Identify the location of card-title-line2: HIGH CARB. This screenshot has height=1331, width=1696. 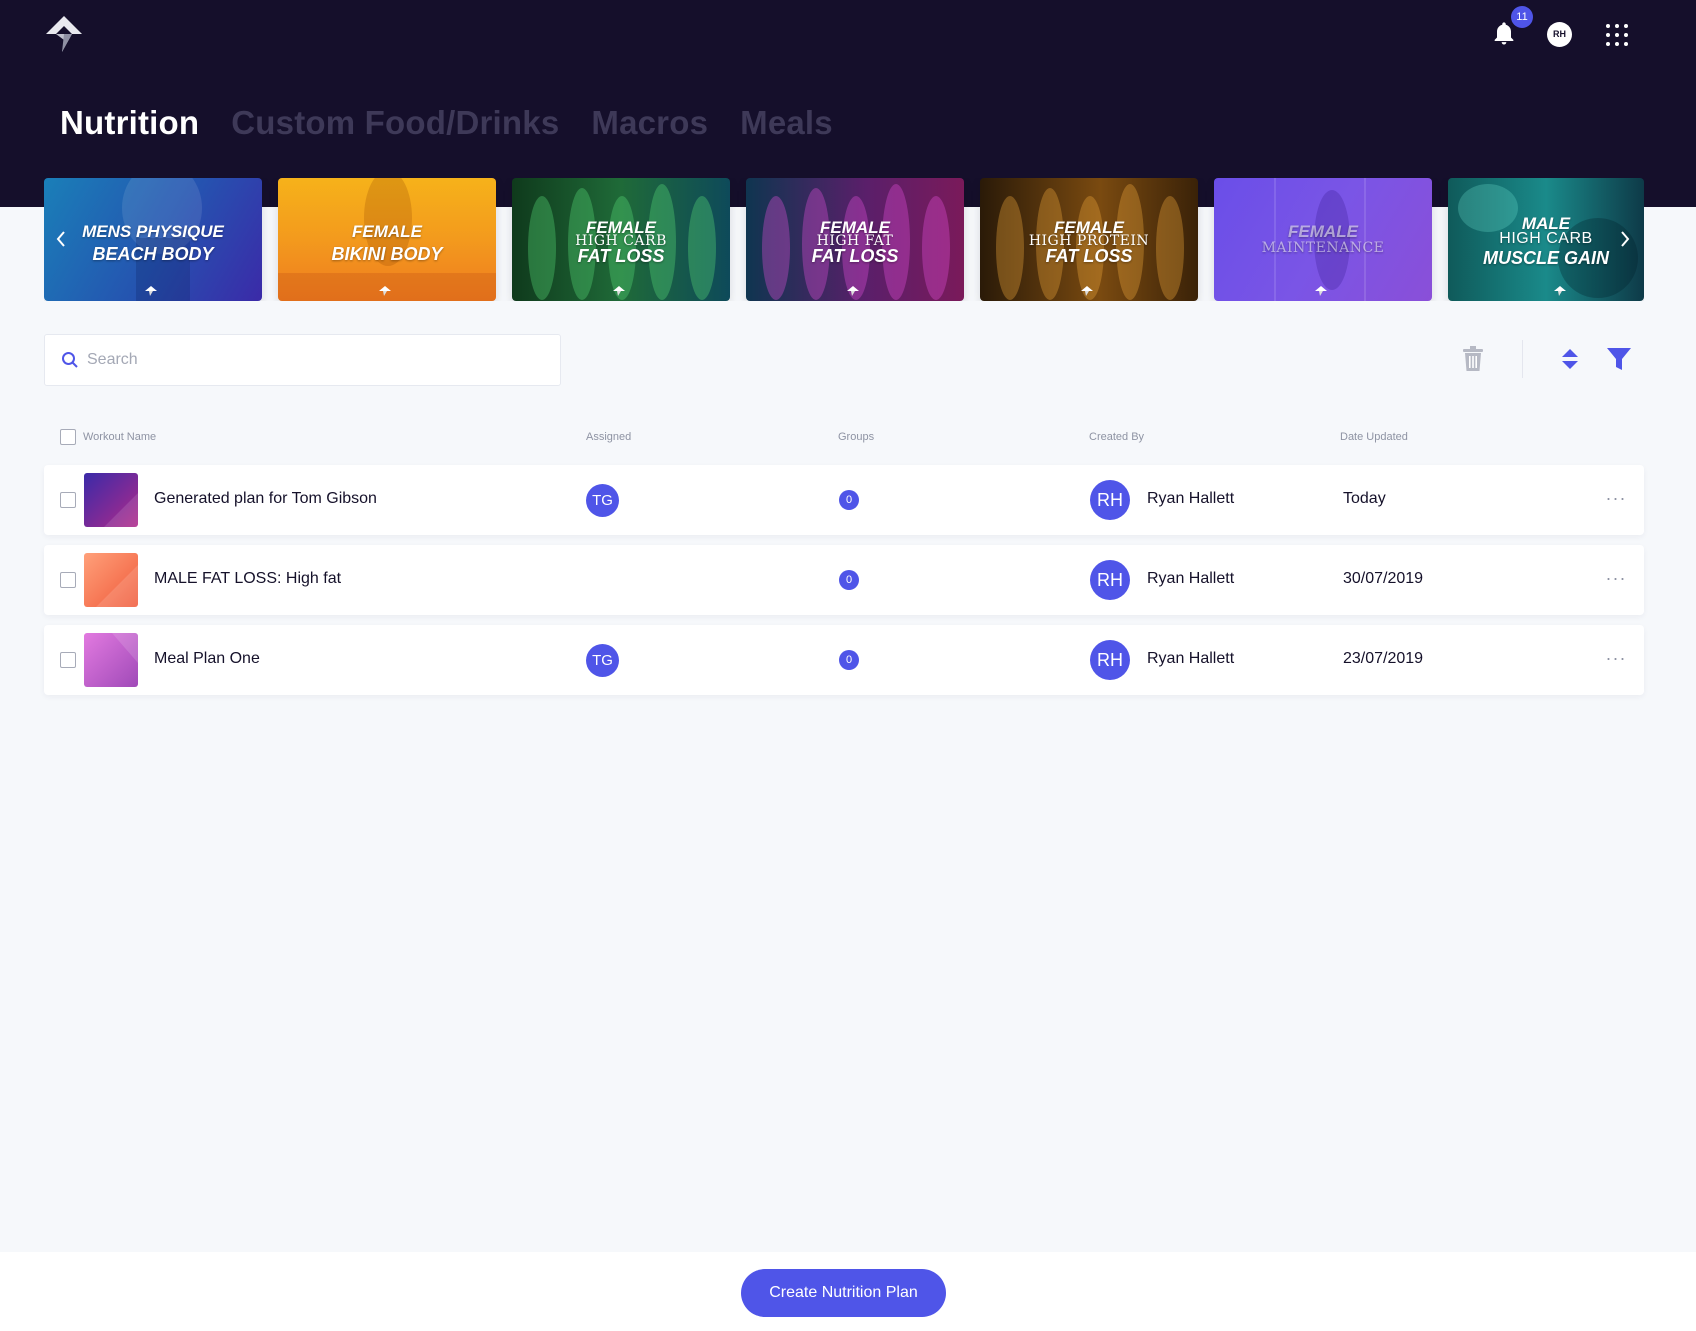
(1546, 238).